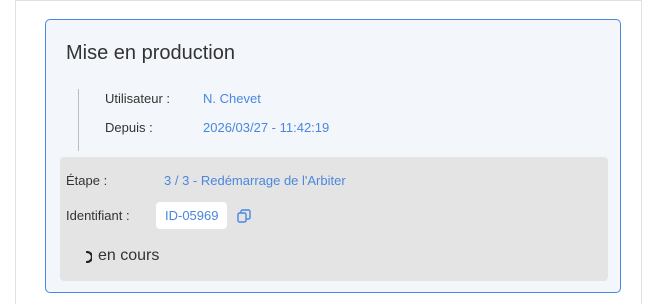 The width and height of the screenshot is (658, 304). I want to click on id-row: Identifiant : ID-05969, so click(159, 215).